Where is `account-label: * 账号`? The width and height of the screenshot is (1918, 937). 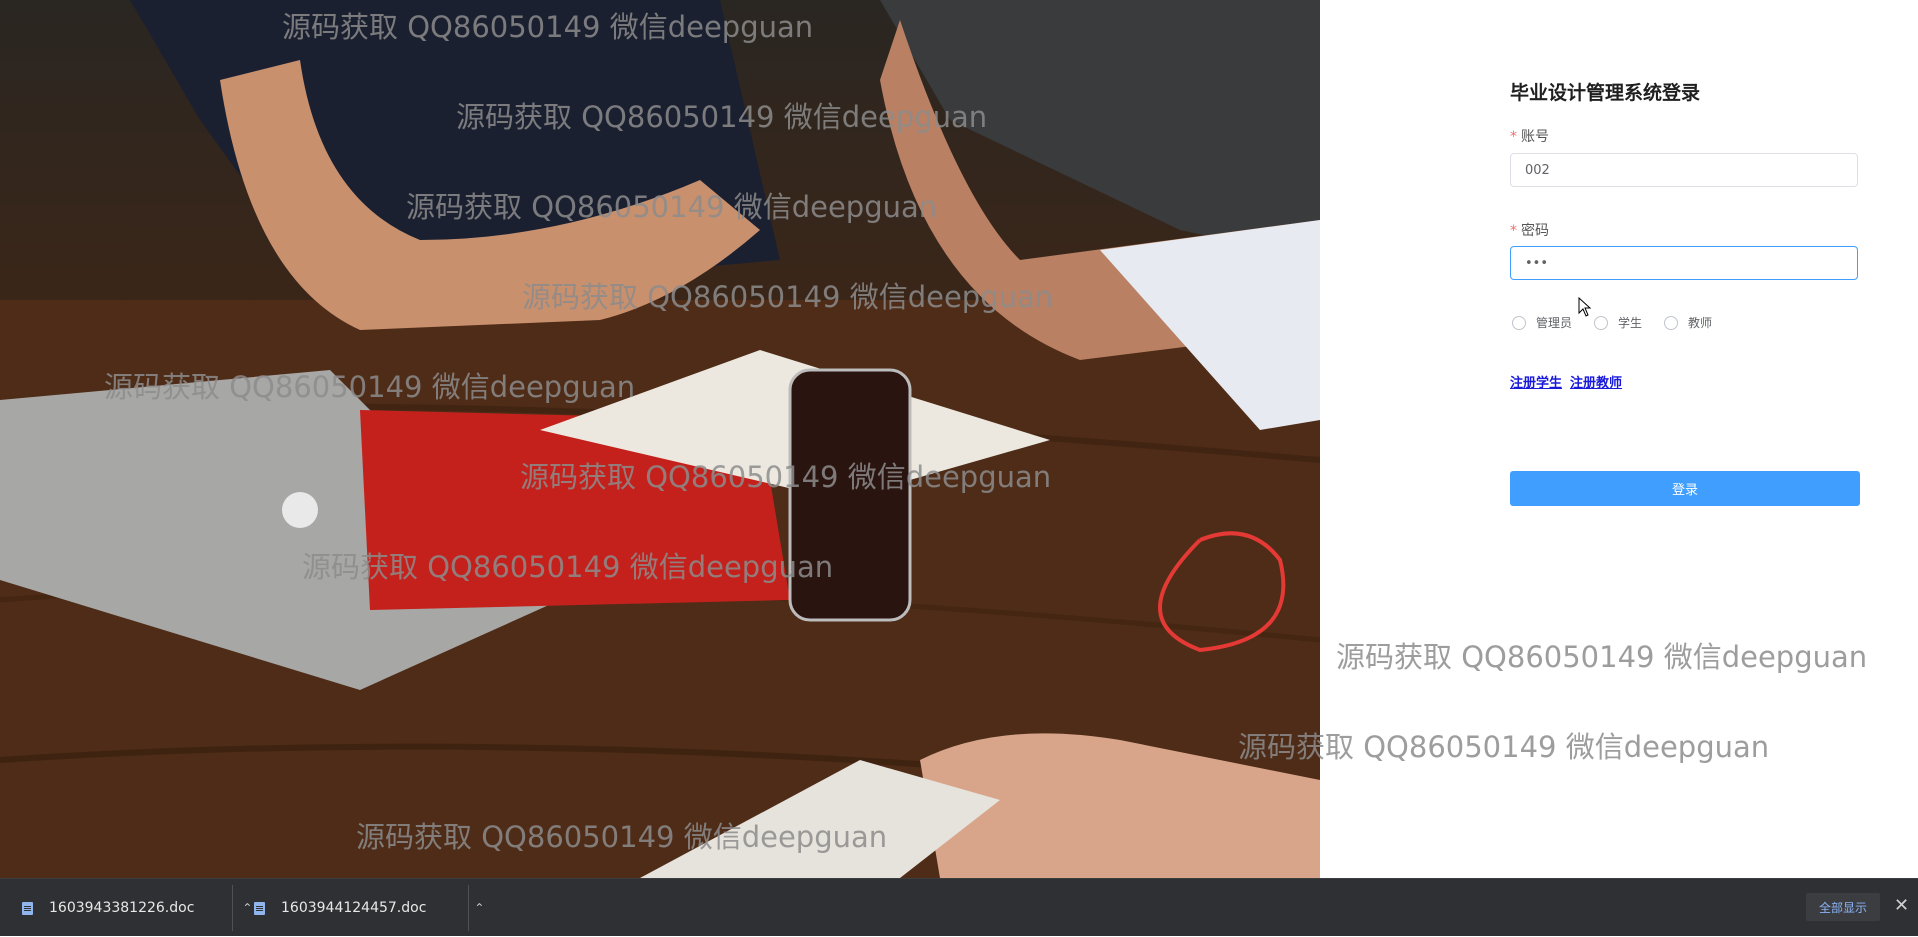 account-label: * 账号 is located at coordinates (1529, 136).